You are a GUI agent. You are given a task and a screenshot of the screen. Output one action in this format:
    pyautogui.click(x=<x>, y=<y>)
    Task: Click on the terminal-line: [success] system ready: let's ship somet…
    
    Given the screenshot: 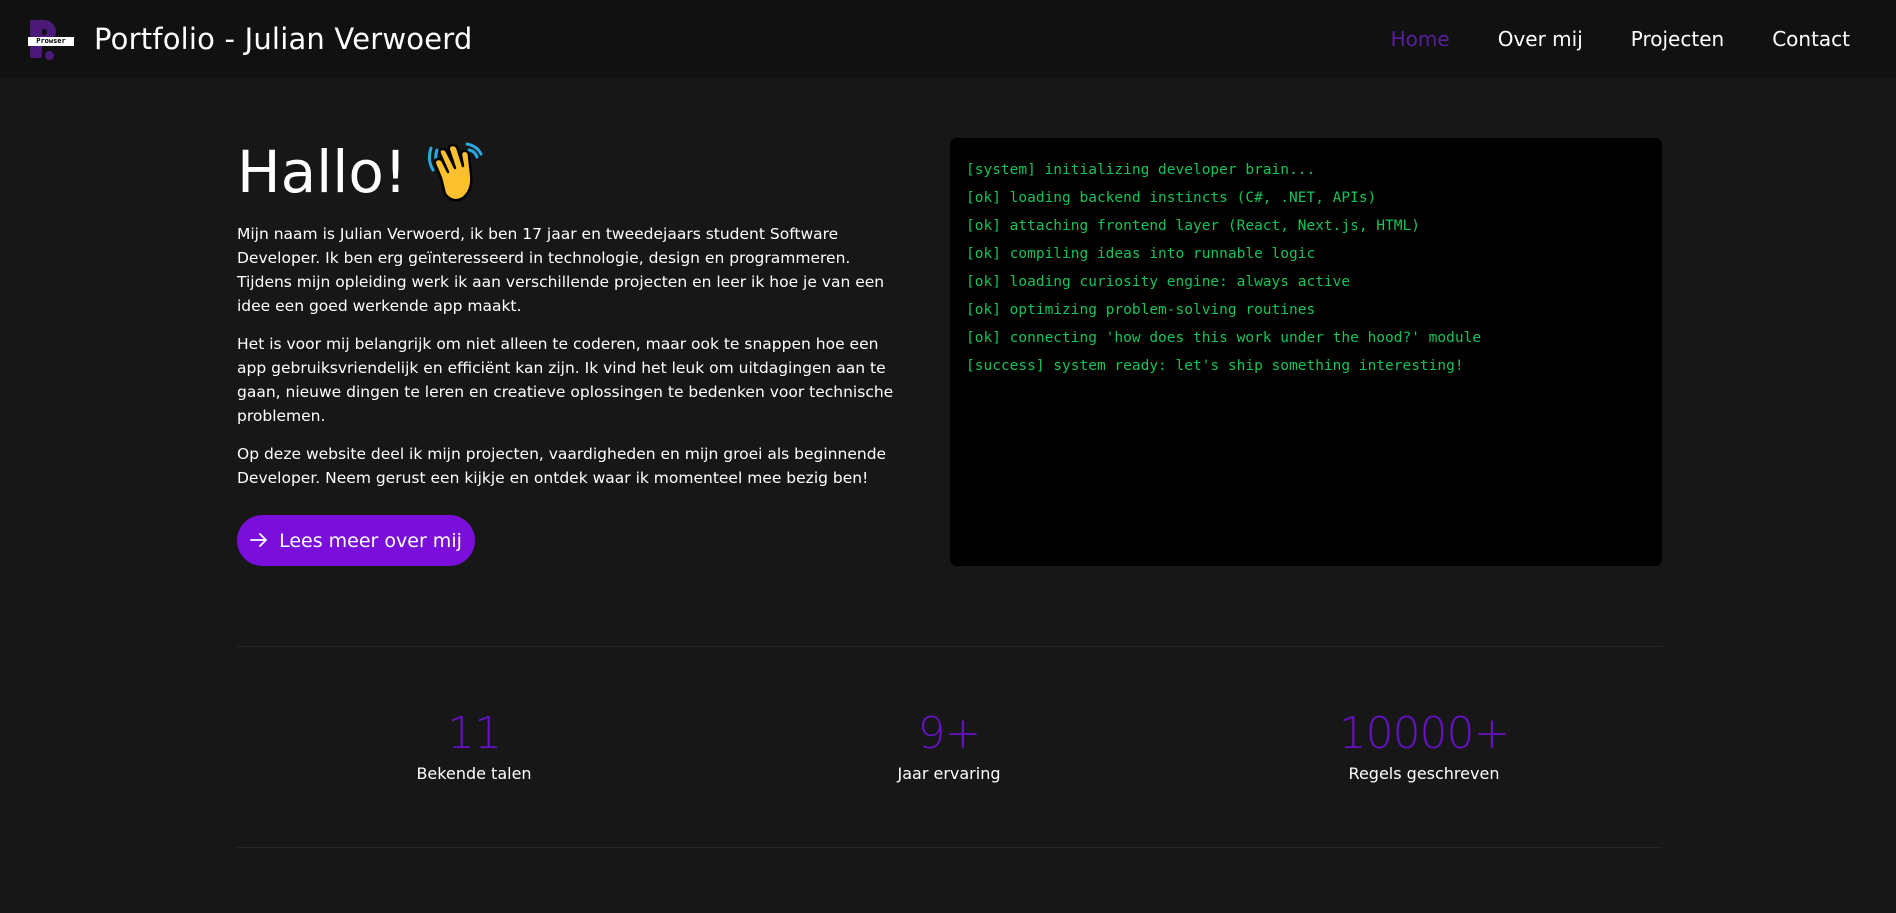 What is the action you would take?
    pyautogui.click(x=1215, y=366)
    